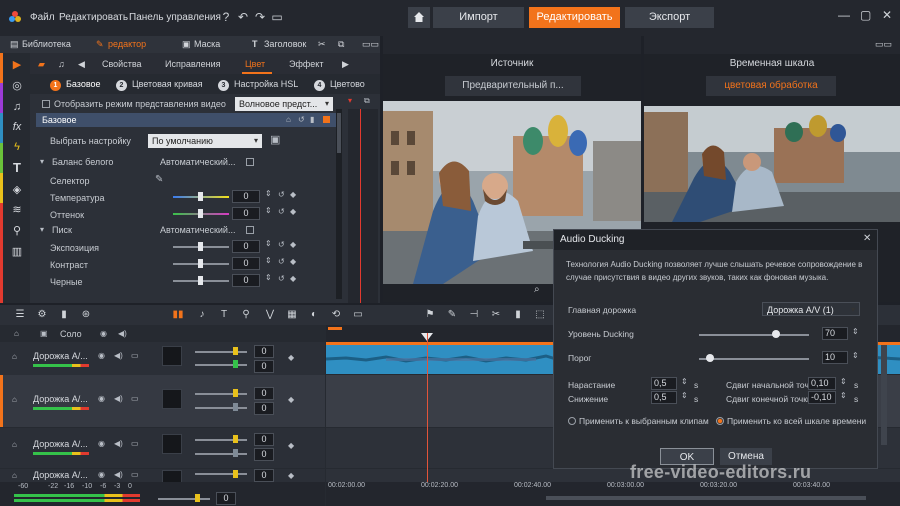  Describe the element at coordinates (822, 383) in the screenshot. I see `start-shift-value: 0,10` at that location.